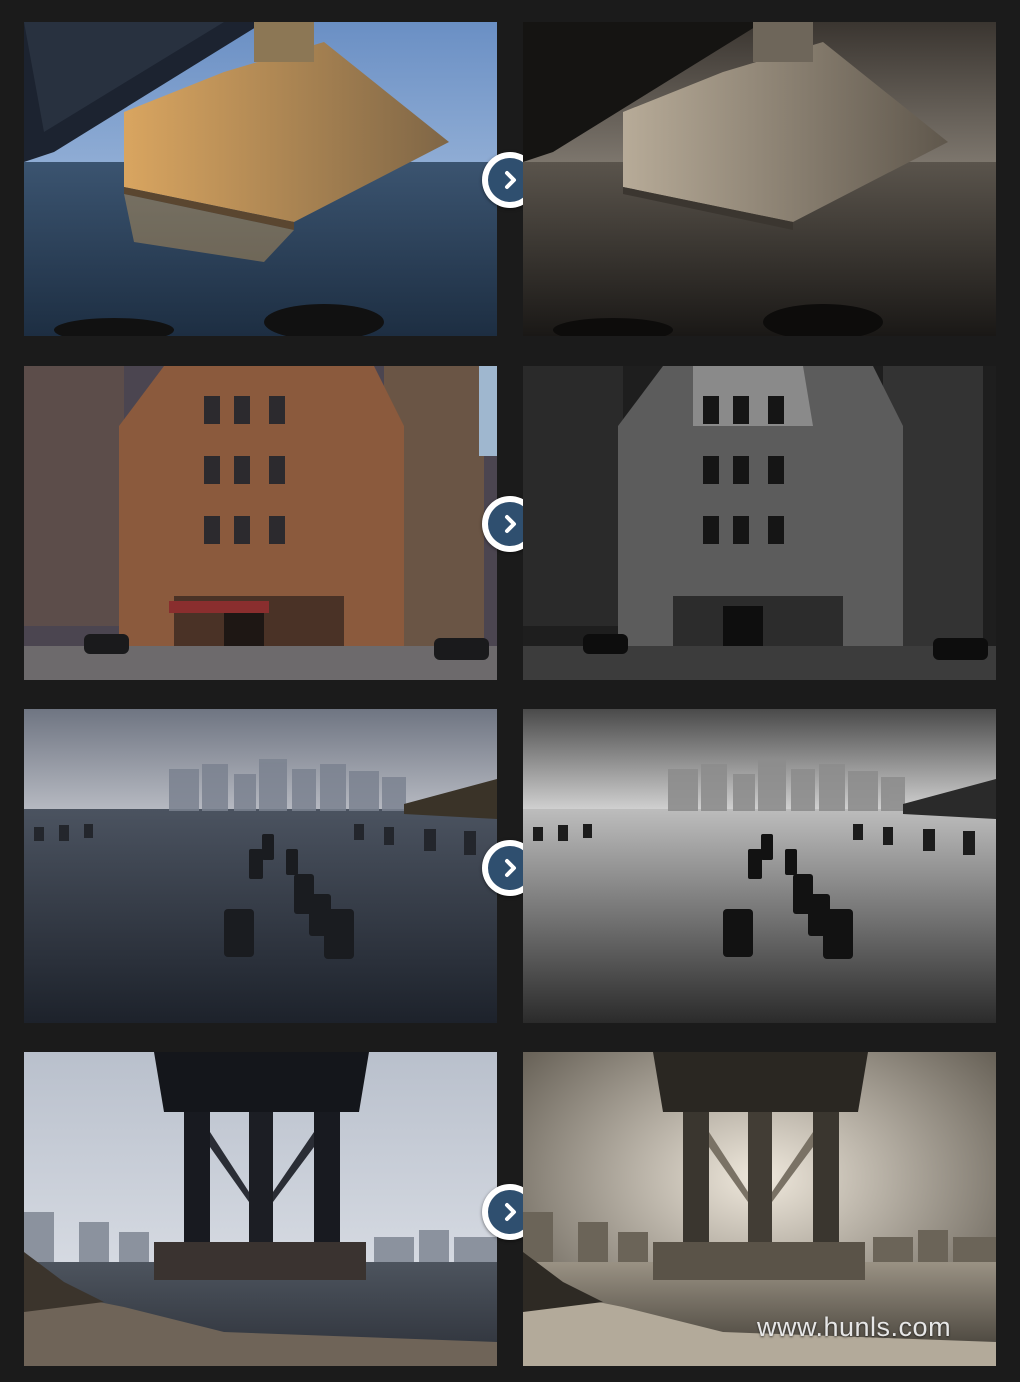  I want to click on bridge-tower-color-photo, so click(260, 1209).